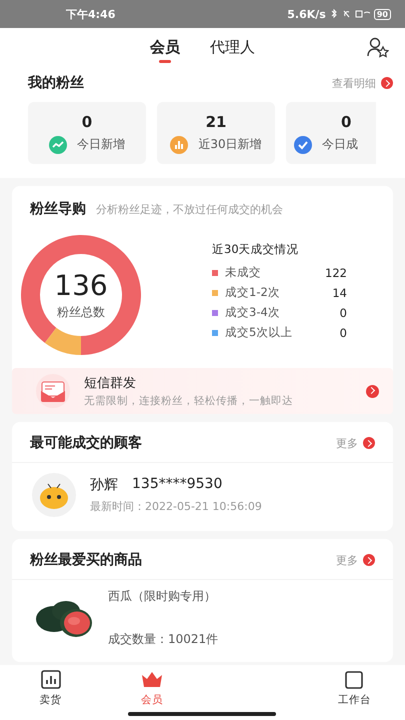 The width and height of the screenshot is (405, 720). What do you see at coordinates (189, 209) in the screenshot?
I see `section-subtitle: 分析粉丝足迹，不放过任何成交的机会` at bounding box center [189, 209].